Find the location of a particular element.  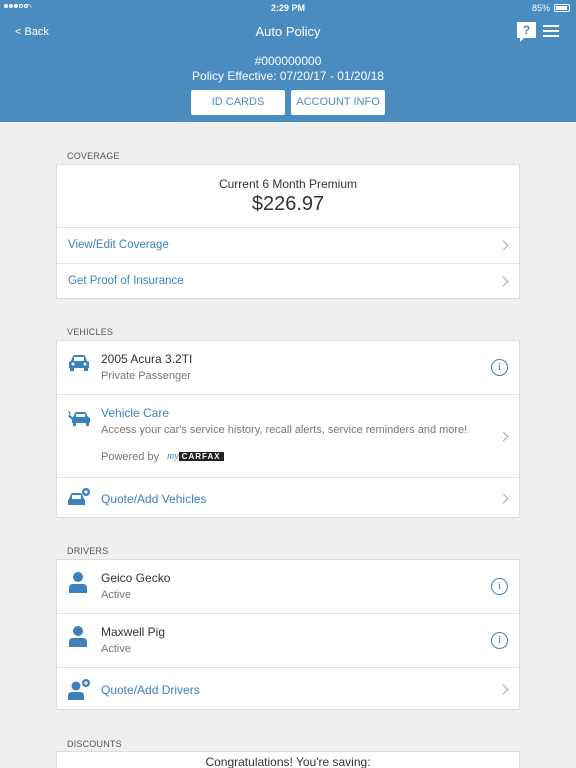

quote-add-vehicles-row: Quote/Add Vehicles is located at coordinates (288, 497).